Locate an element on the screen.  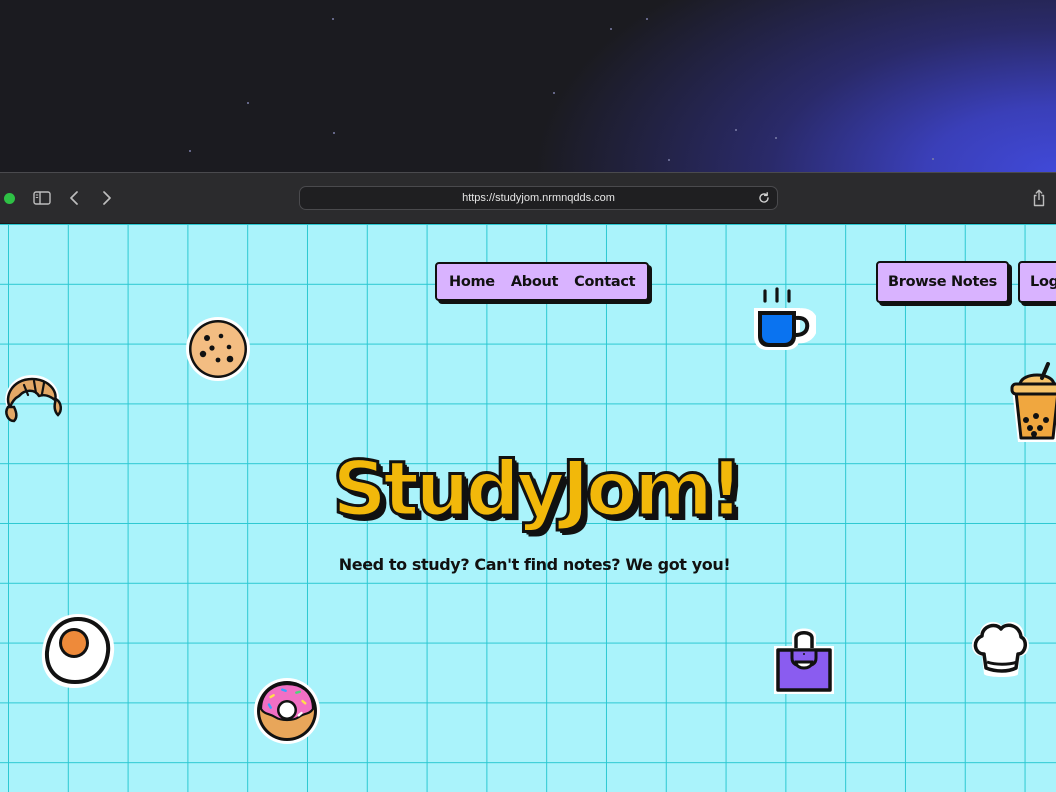
main-nav: Home About Contact is located at coordinates (542, 281).